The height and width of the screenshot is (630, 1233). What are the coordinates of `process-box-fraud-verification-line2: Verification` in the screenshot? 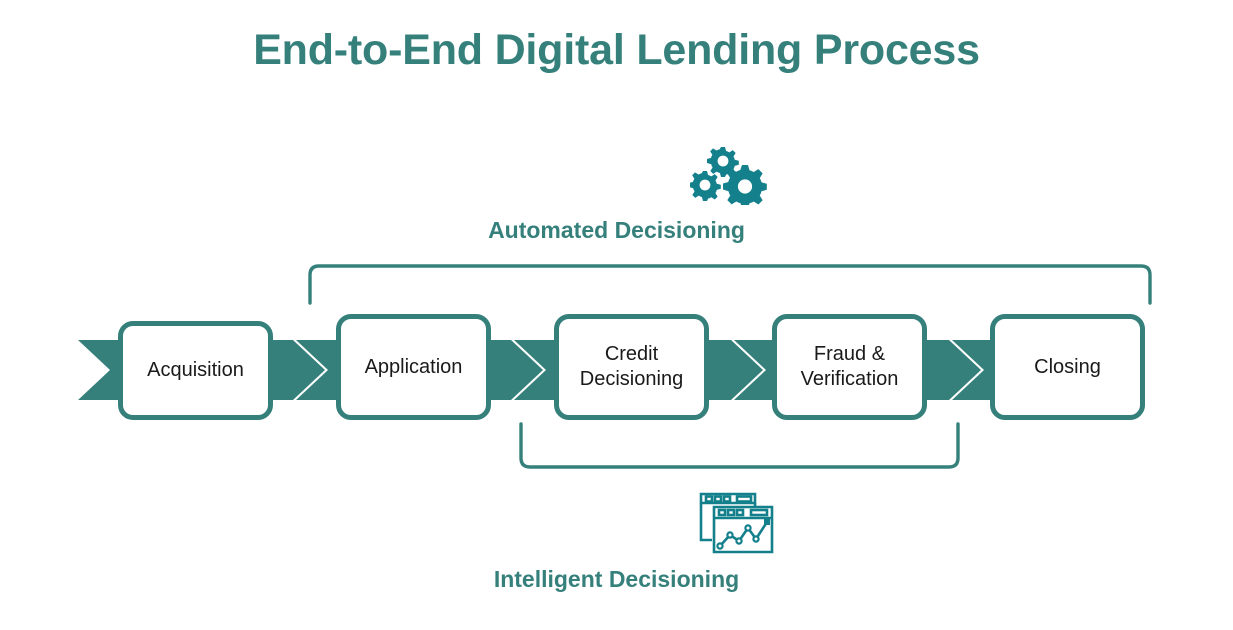 It's located at (849, 379).